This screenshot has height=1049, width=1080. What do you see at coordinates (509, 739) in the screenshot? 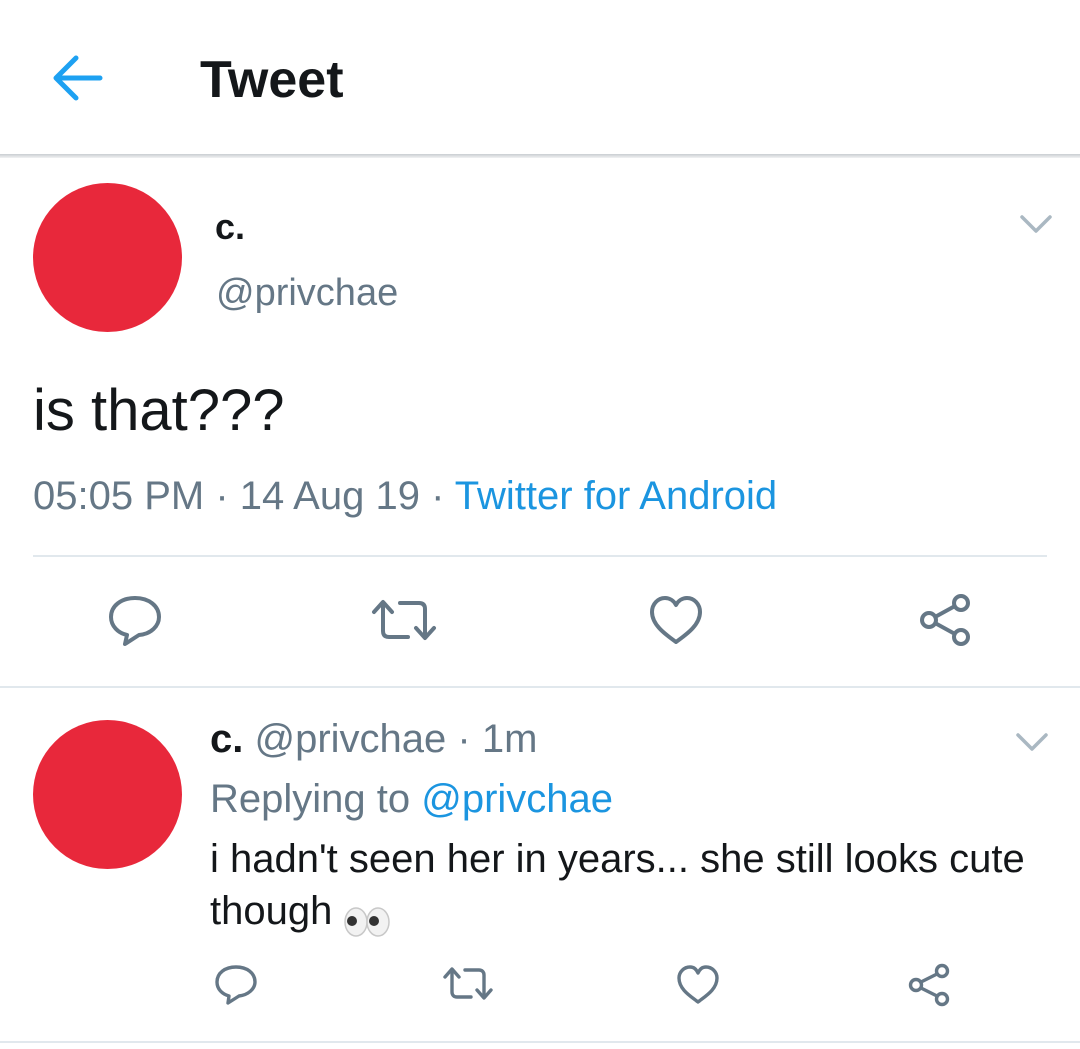
I see `reply-timestamp: 1m` at bounding box center [509, 739].